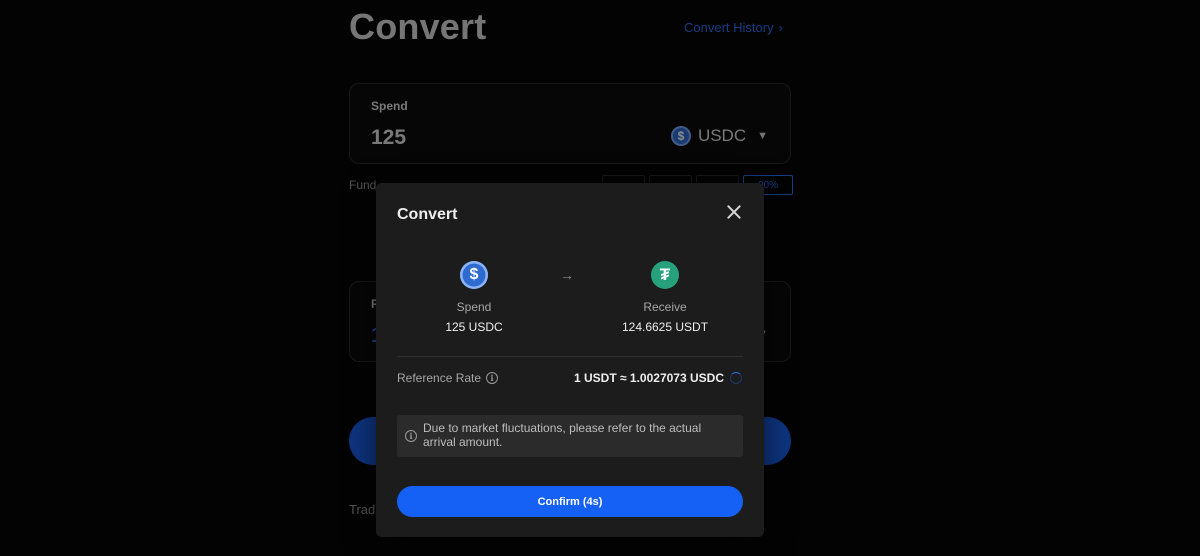  I want to click on arrow-right-icon: →, so click(567, 275).